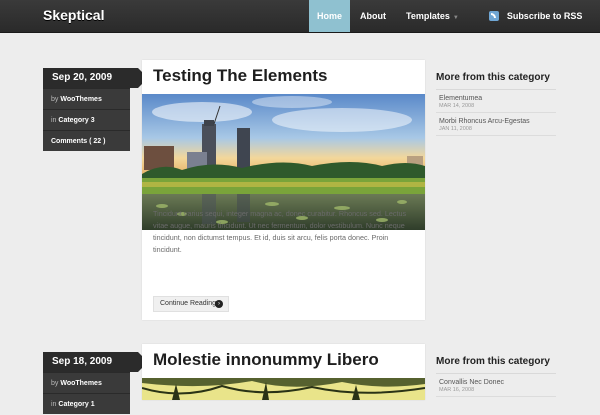 The width and height of the screenshot is (600, 415). Describe the element at coordinates (493, 16) in the screenshot. I see `rss-icon` at that location.